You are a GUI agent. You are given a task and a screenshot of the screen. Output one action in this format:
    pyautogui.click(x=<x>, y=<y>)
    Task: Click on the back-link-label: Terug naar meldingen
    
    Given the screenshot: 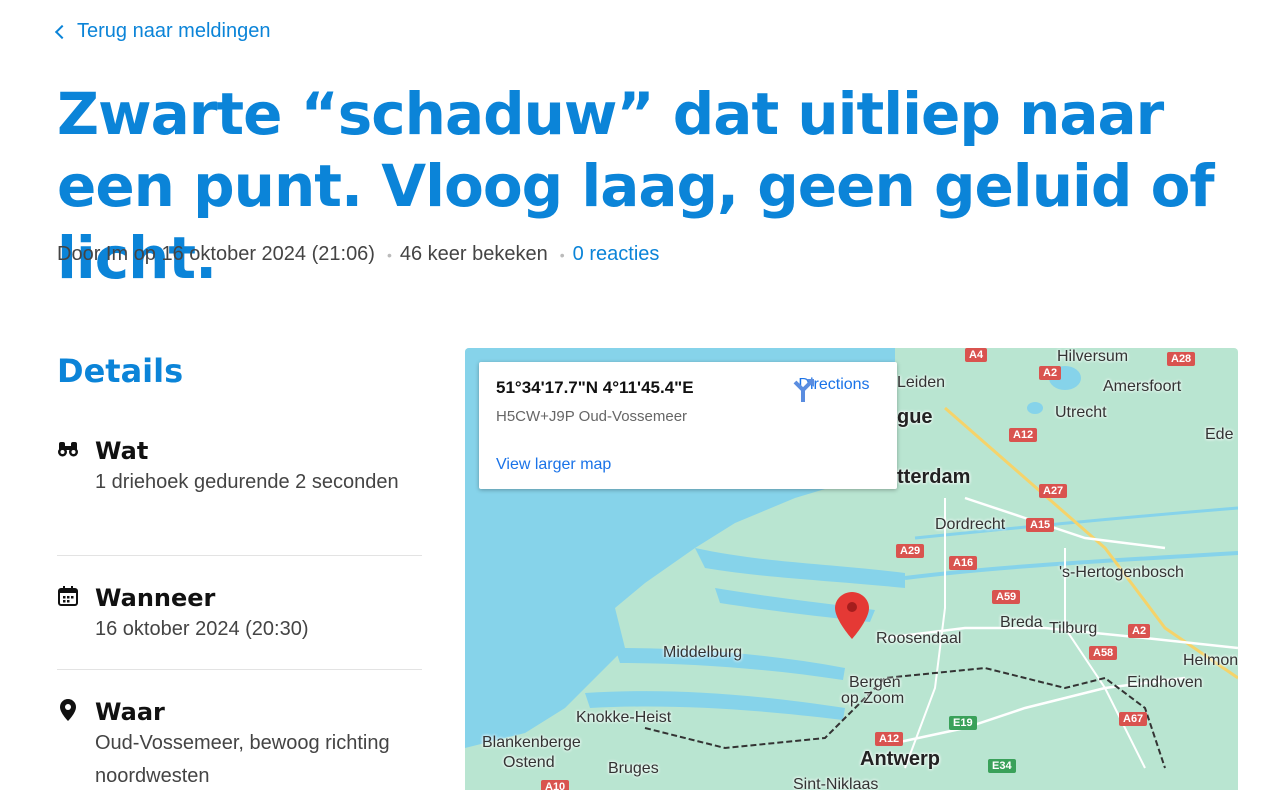 What is the action you would take?
    pyautogui.click(x=174, y=31)
    